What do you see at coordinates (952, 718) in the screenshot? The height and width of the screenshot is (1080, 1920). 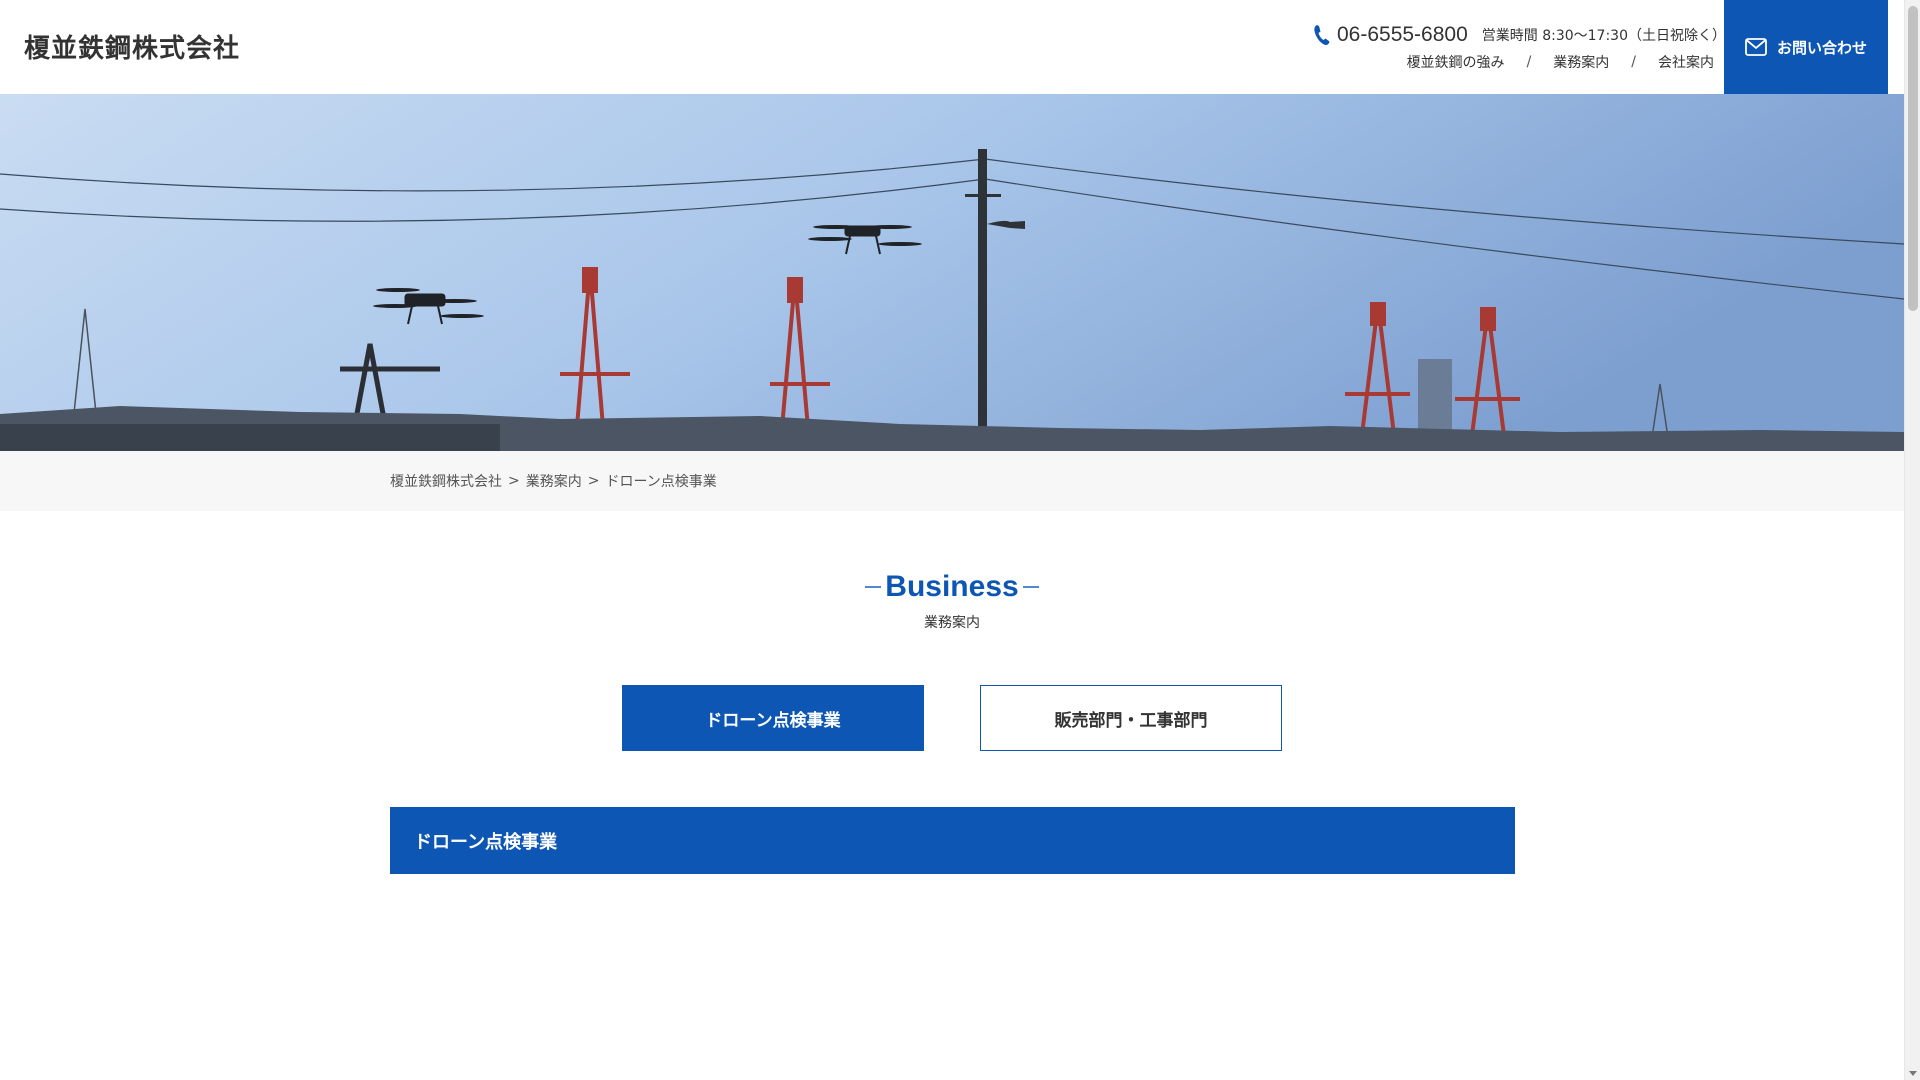 I see `business-tabs: ドローン点検事業 販売部門・工事部門` at bounding box center [952, 718].